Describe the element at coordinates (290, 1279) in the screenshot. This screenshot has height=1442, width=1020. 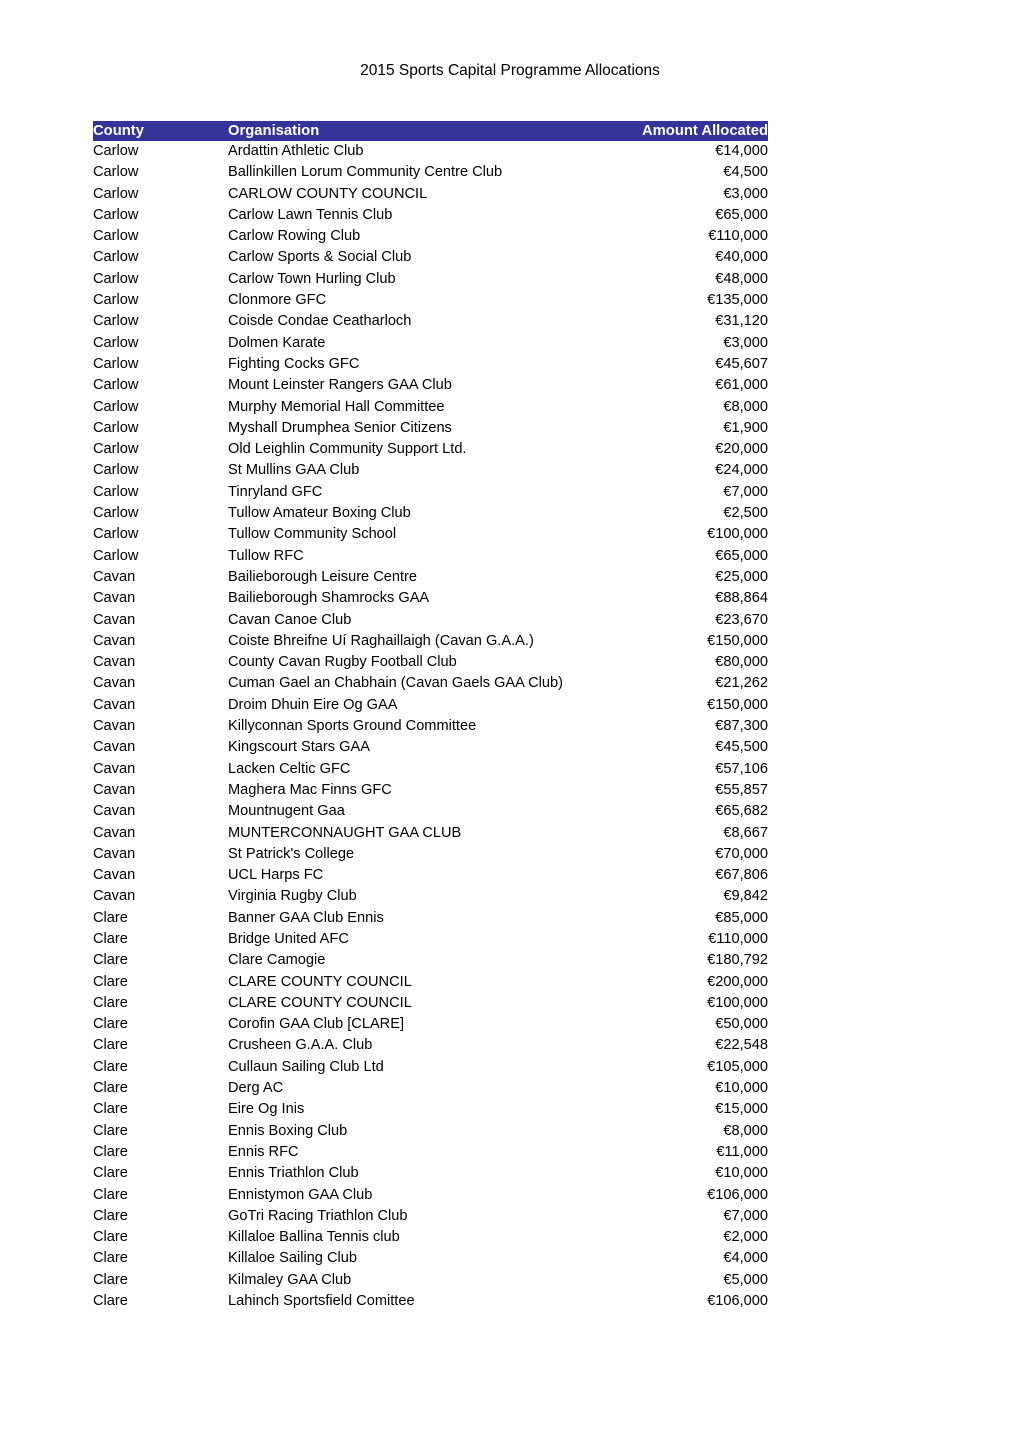
I see `cell-organisation: Kilmaley GAA Club` at that location.